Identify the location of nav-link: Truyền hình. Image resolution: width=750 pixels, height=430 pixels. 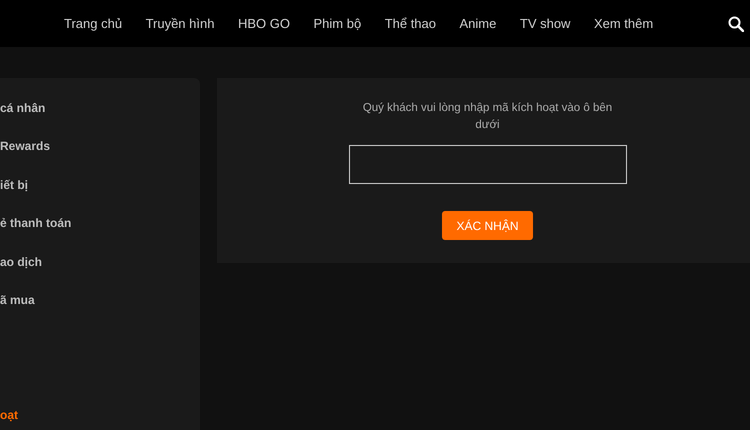
(180, 24).